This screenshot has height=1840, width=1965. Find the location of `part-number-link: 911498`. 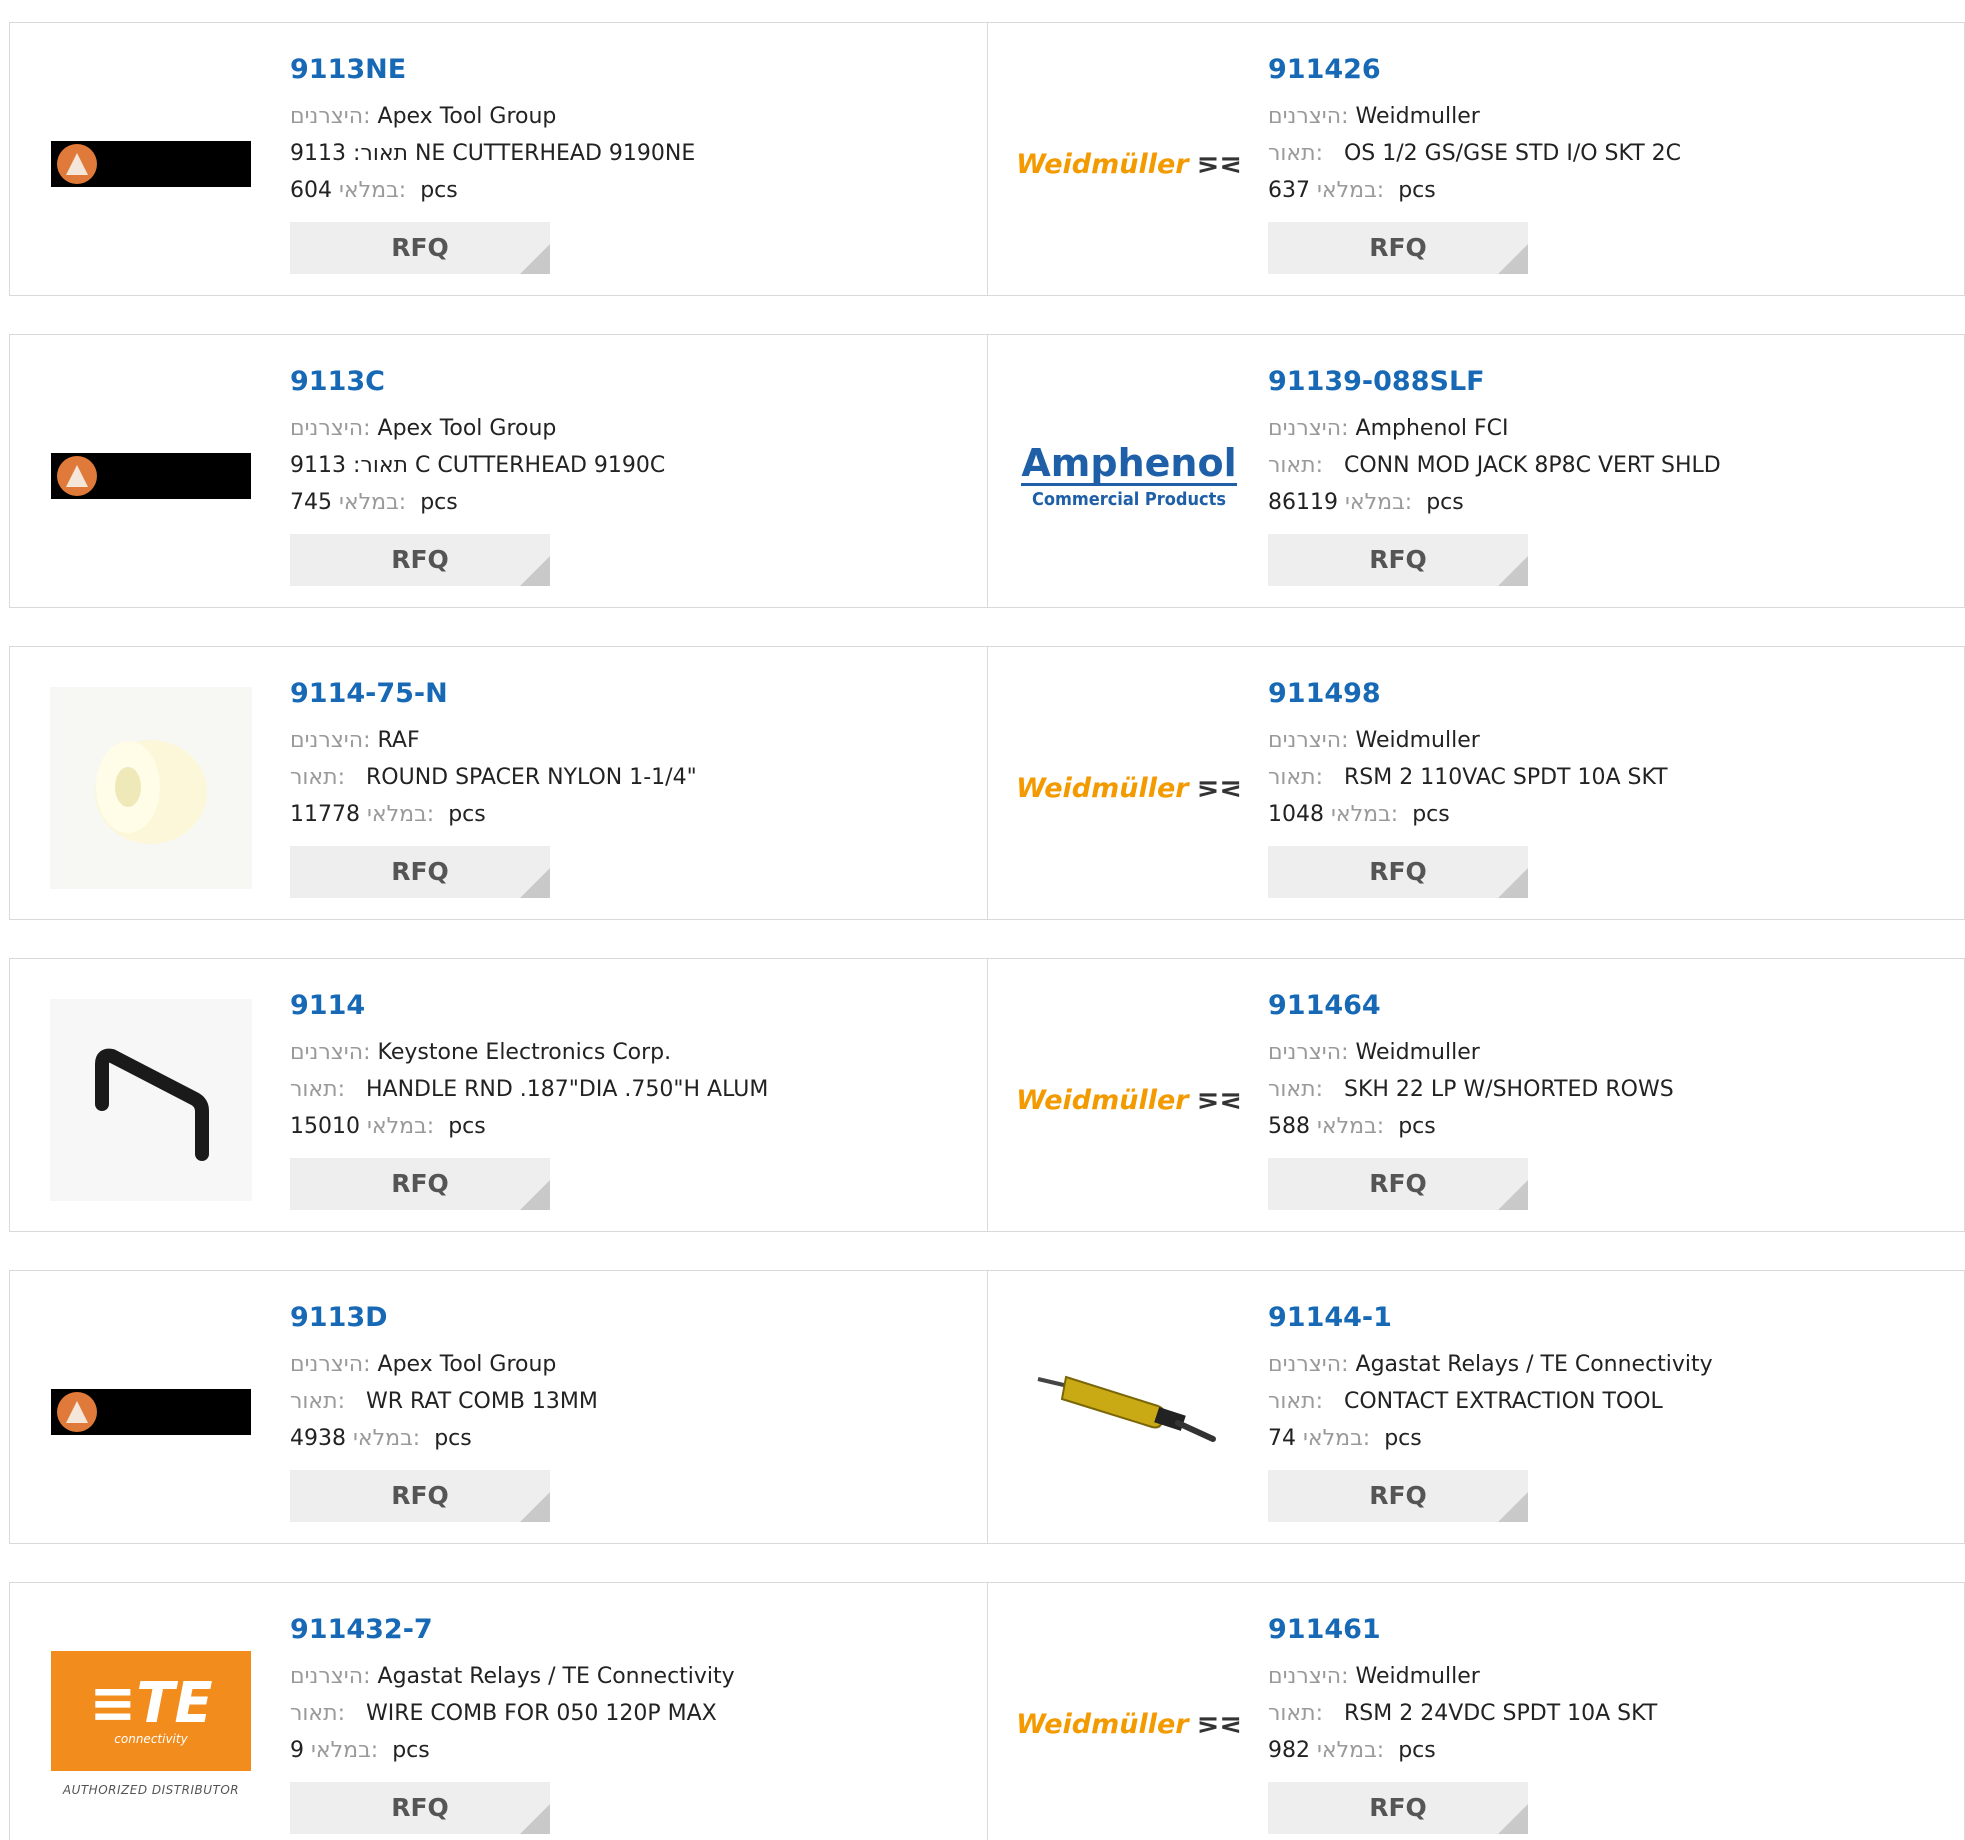

part-number-link: 911498 is located at coordinates (1611, 694).